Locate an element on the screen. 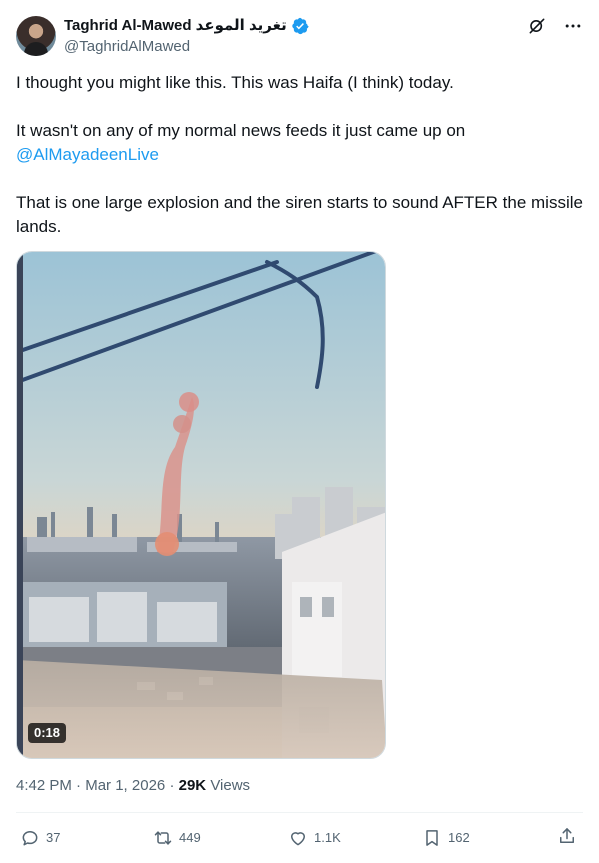 This screenshot has height=863, width=599. heart-icon is located at coordinates (298, 839).